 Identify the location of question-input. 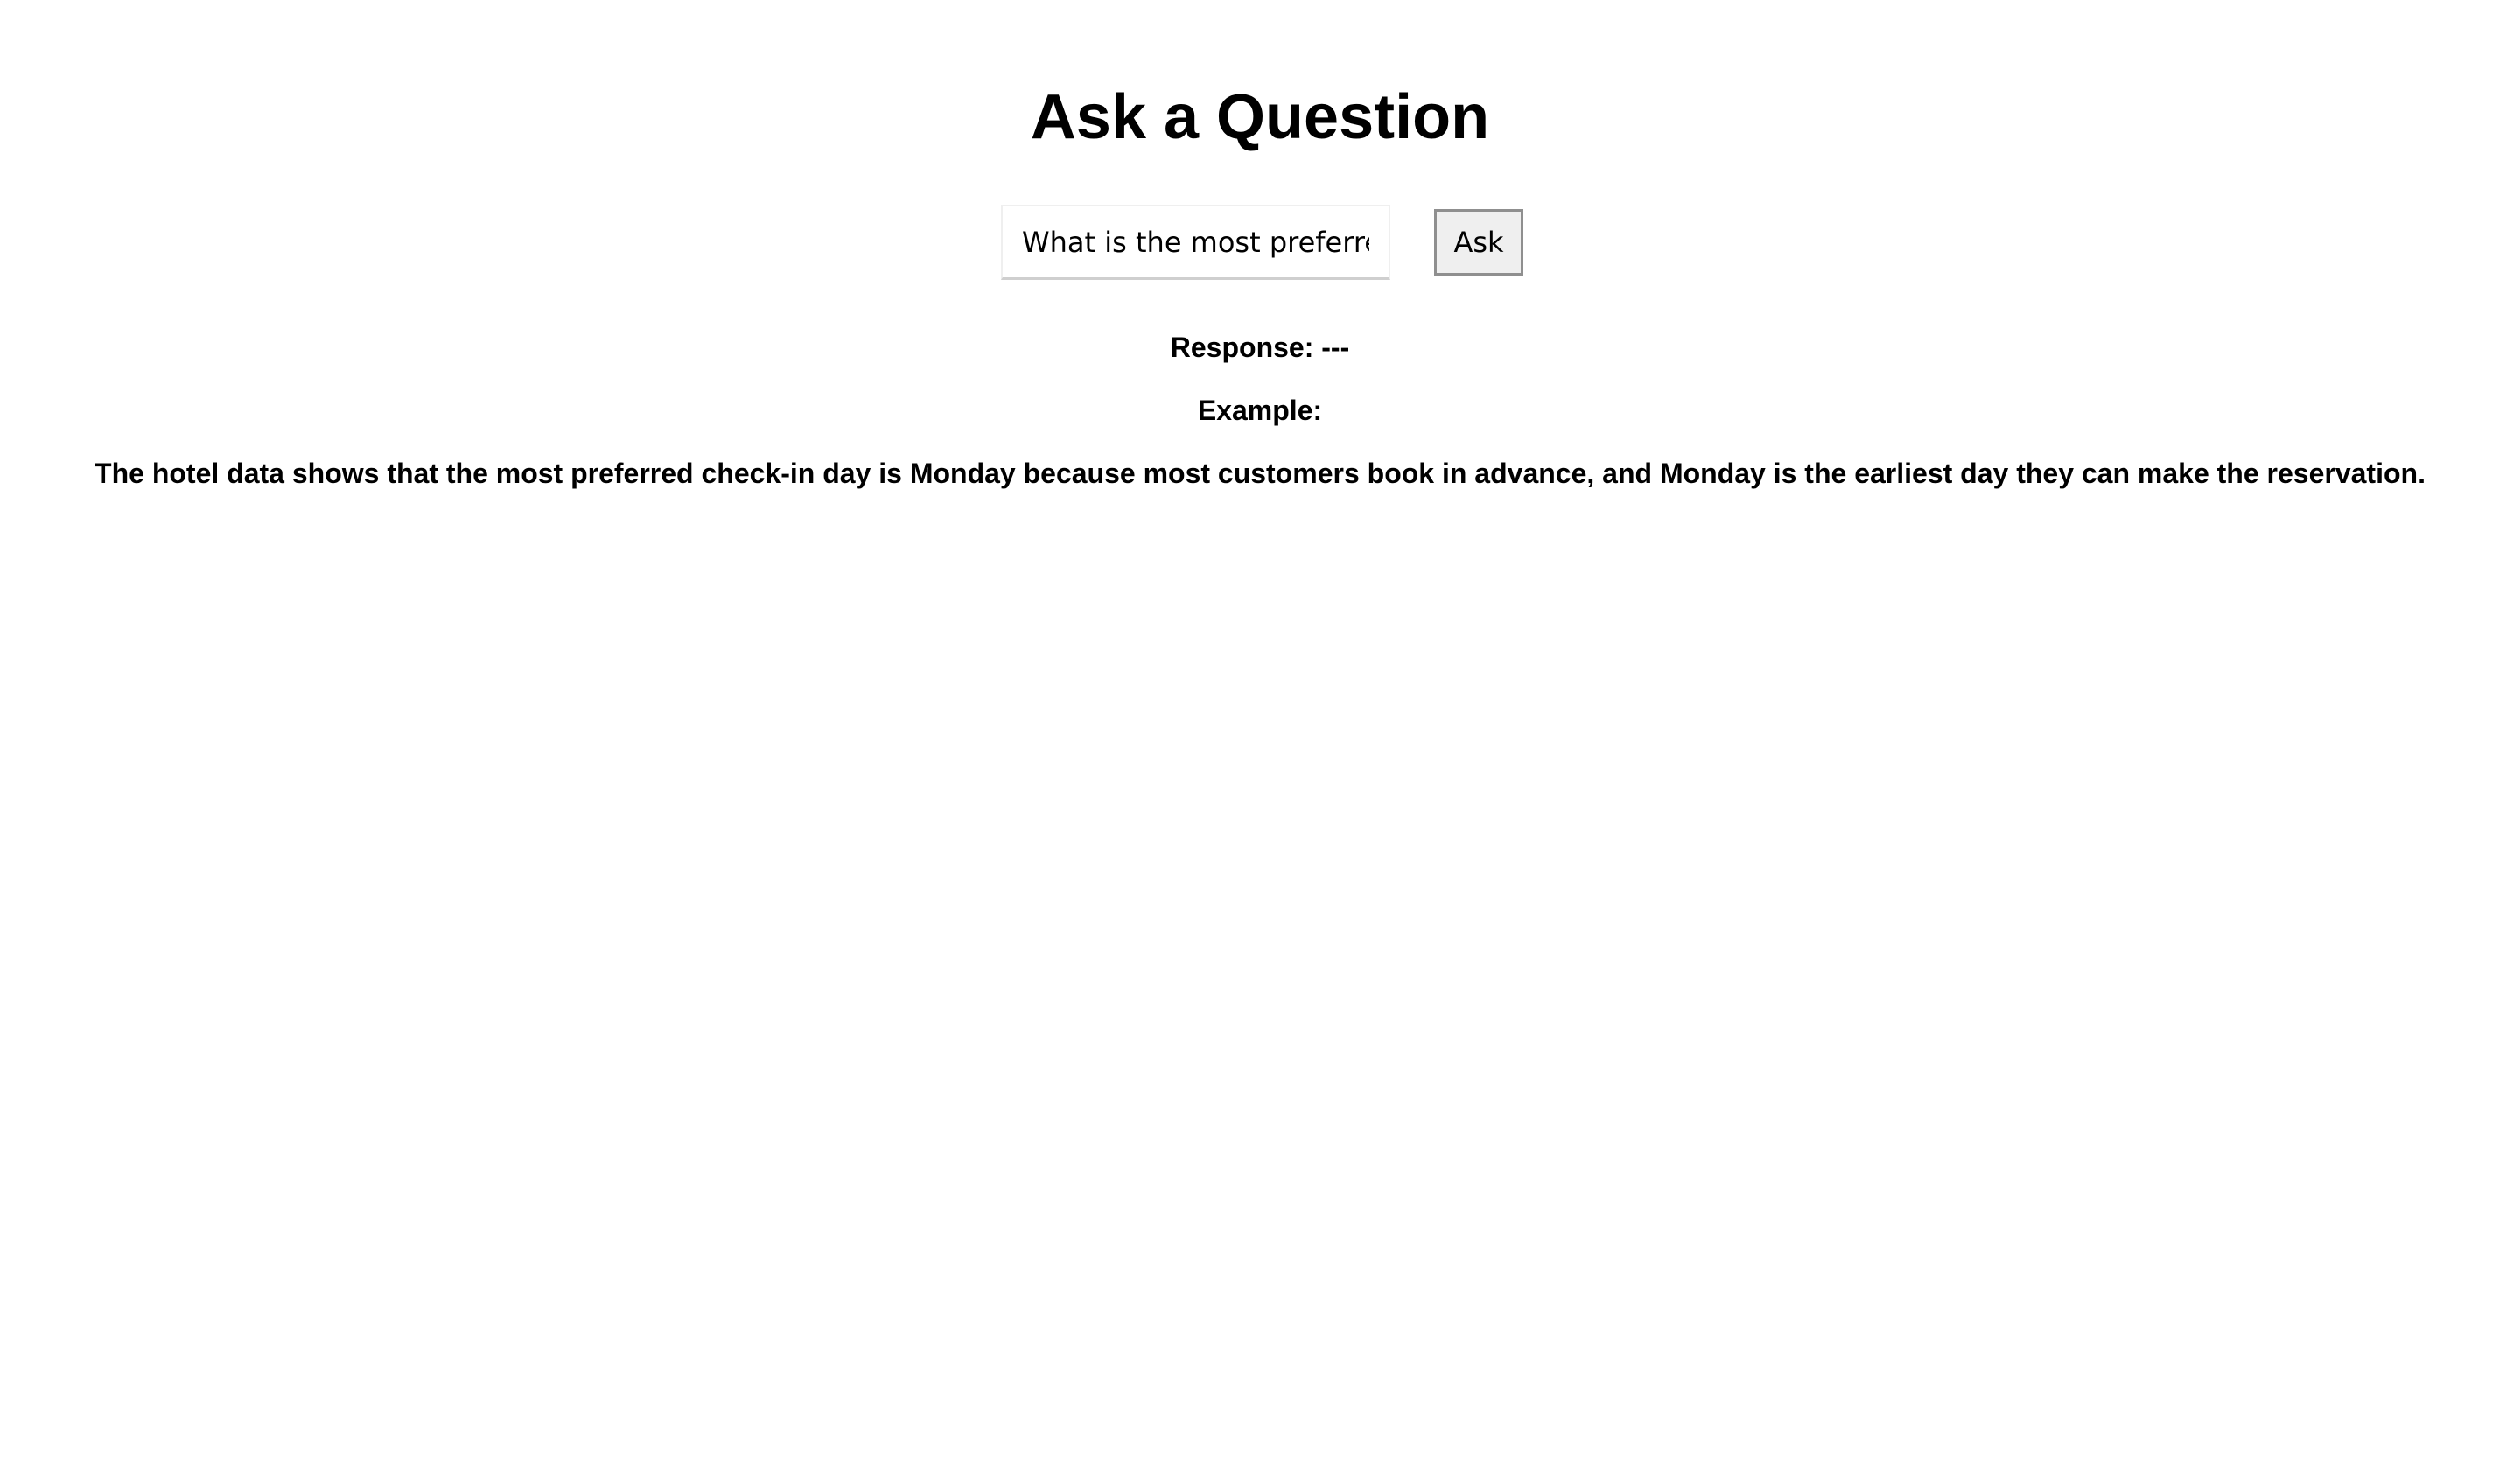
(1195, 243).